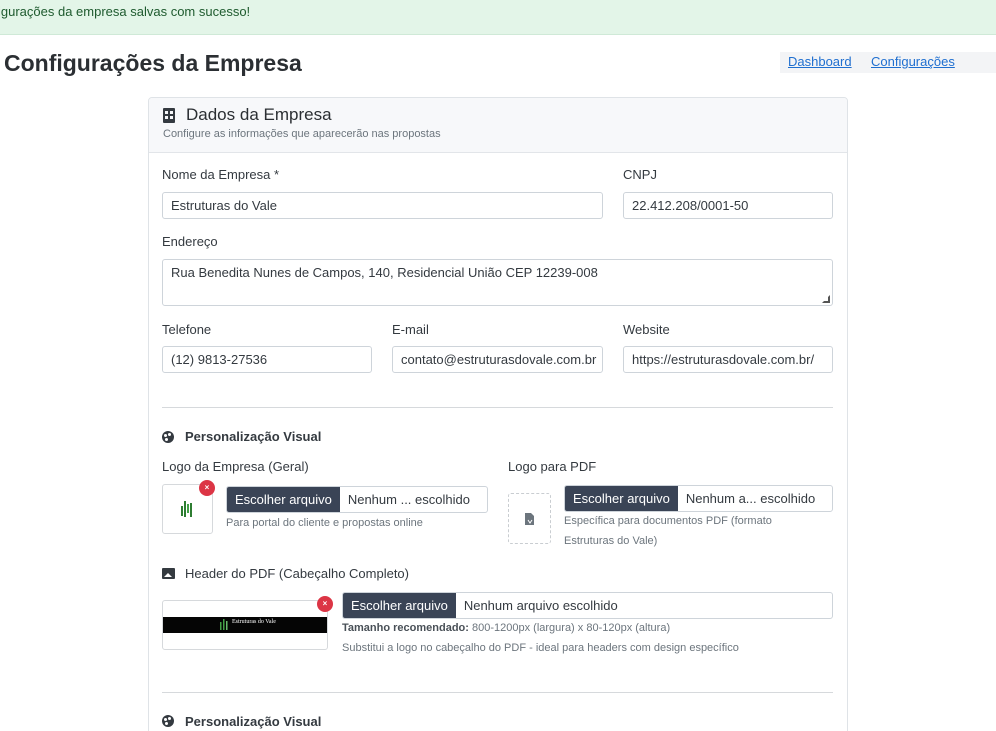 The image size is (996, 731). I want to click on logo-label: Logo da Empresa (Geral), so click(235, 466).